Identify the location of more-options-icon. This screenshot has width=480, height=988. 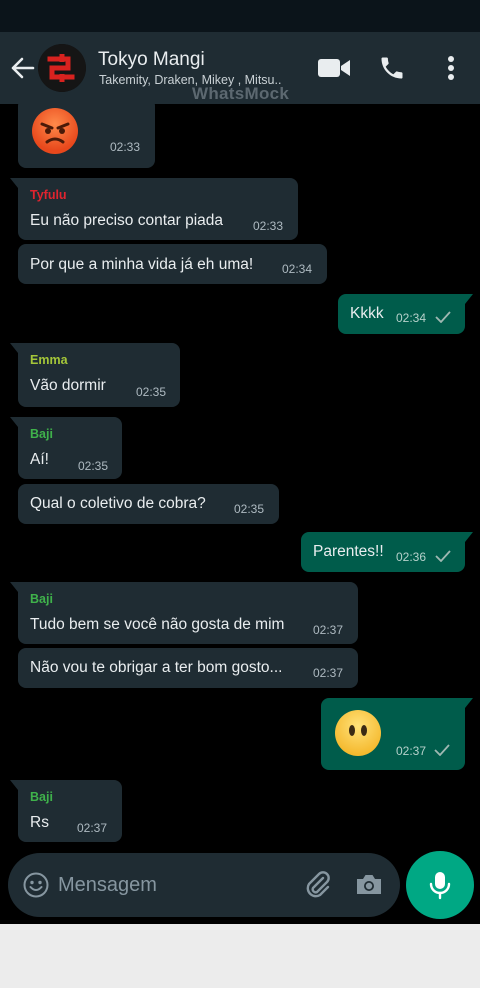
(451, 68).